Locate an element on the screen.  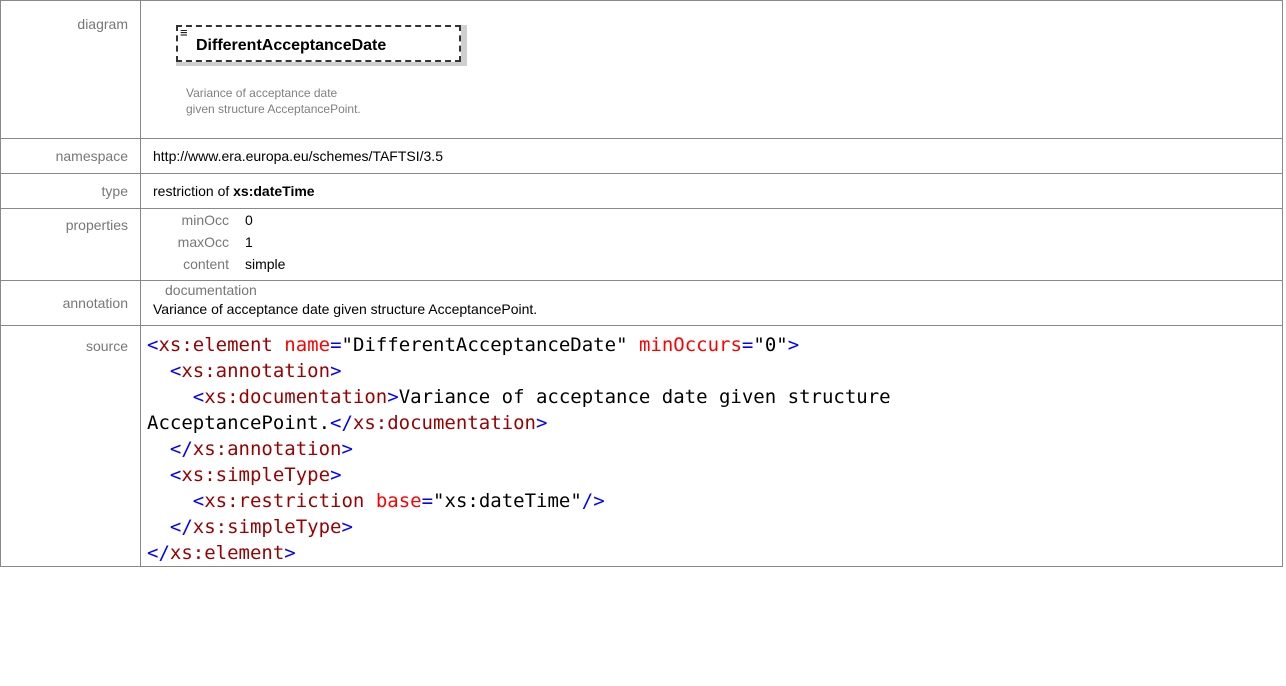
type-row: type restriction of xs:dateTime is located at coordinates (641, 191).